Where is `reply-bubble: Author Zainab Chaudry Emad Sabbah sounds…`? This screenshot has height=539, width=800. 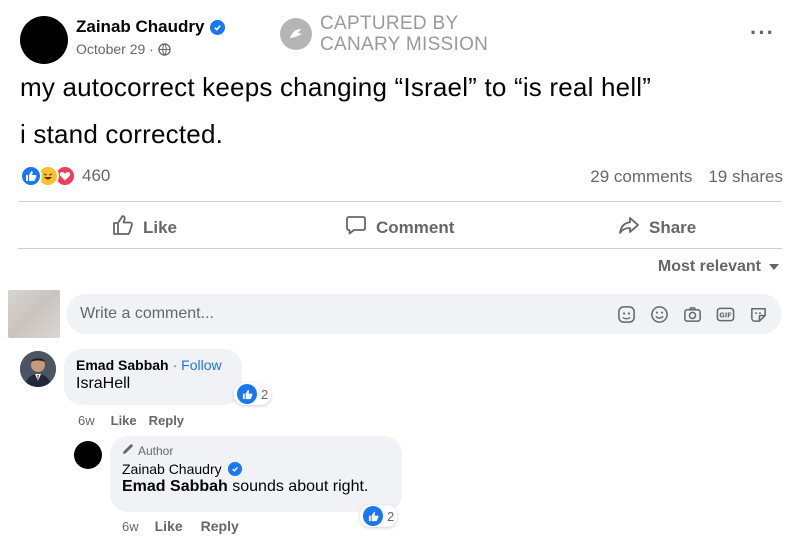
reply-bubble: Author Zainab Chaudry Emad Sabbah sounds… is located at coordinates (256, 474).